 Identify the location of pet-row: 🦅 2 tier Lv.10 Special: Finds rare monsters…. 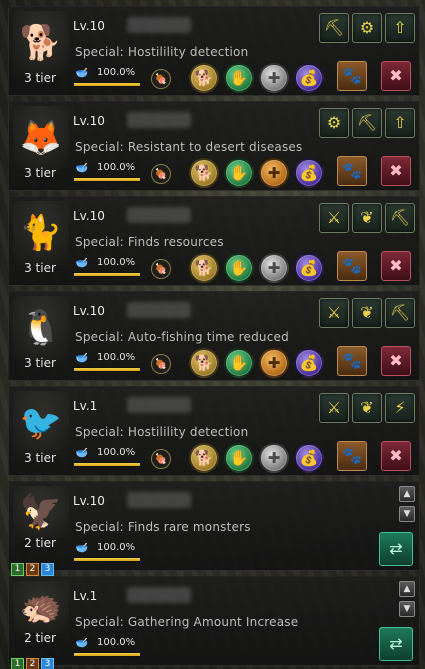
(214, 528).